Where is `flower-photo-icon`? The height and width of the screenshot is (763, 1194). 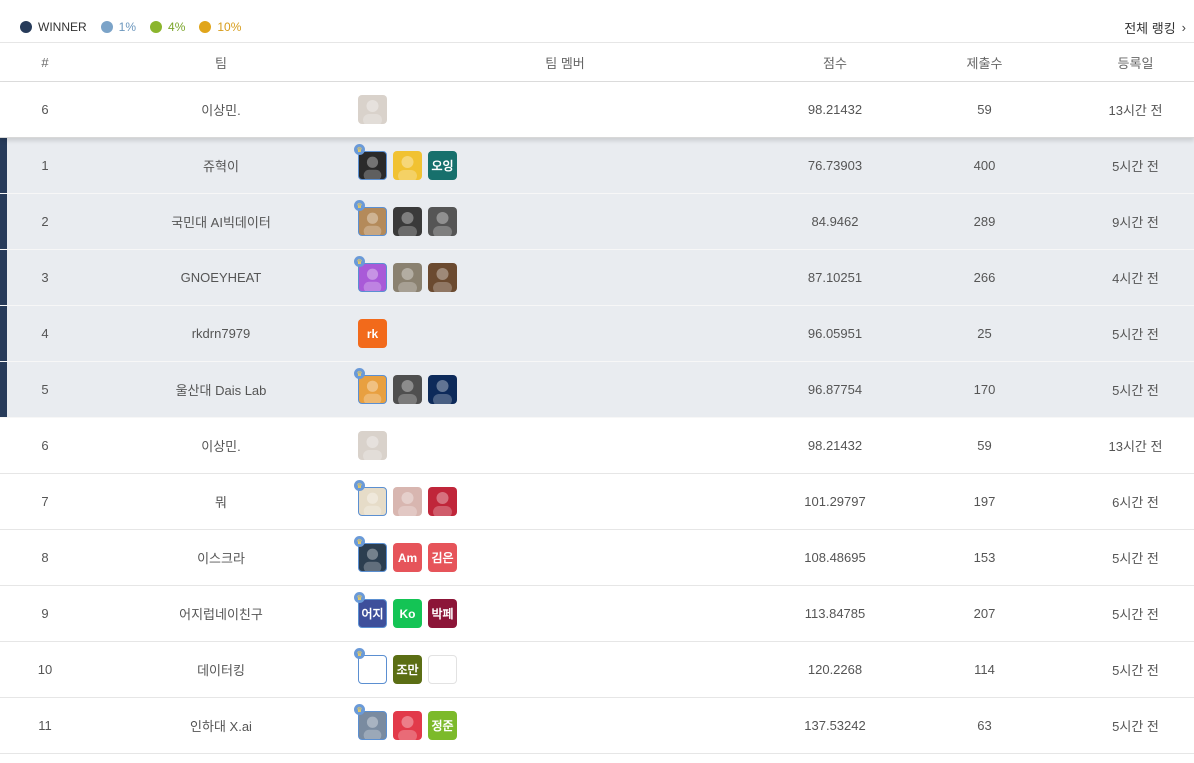
flower-photo-icon is located at coordinates (407, 725).